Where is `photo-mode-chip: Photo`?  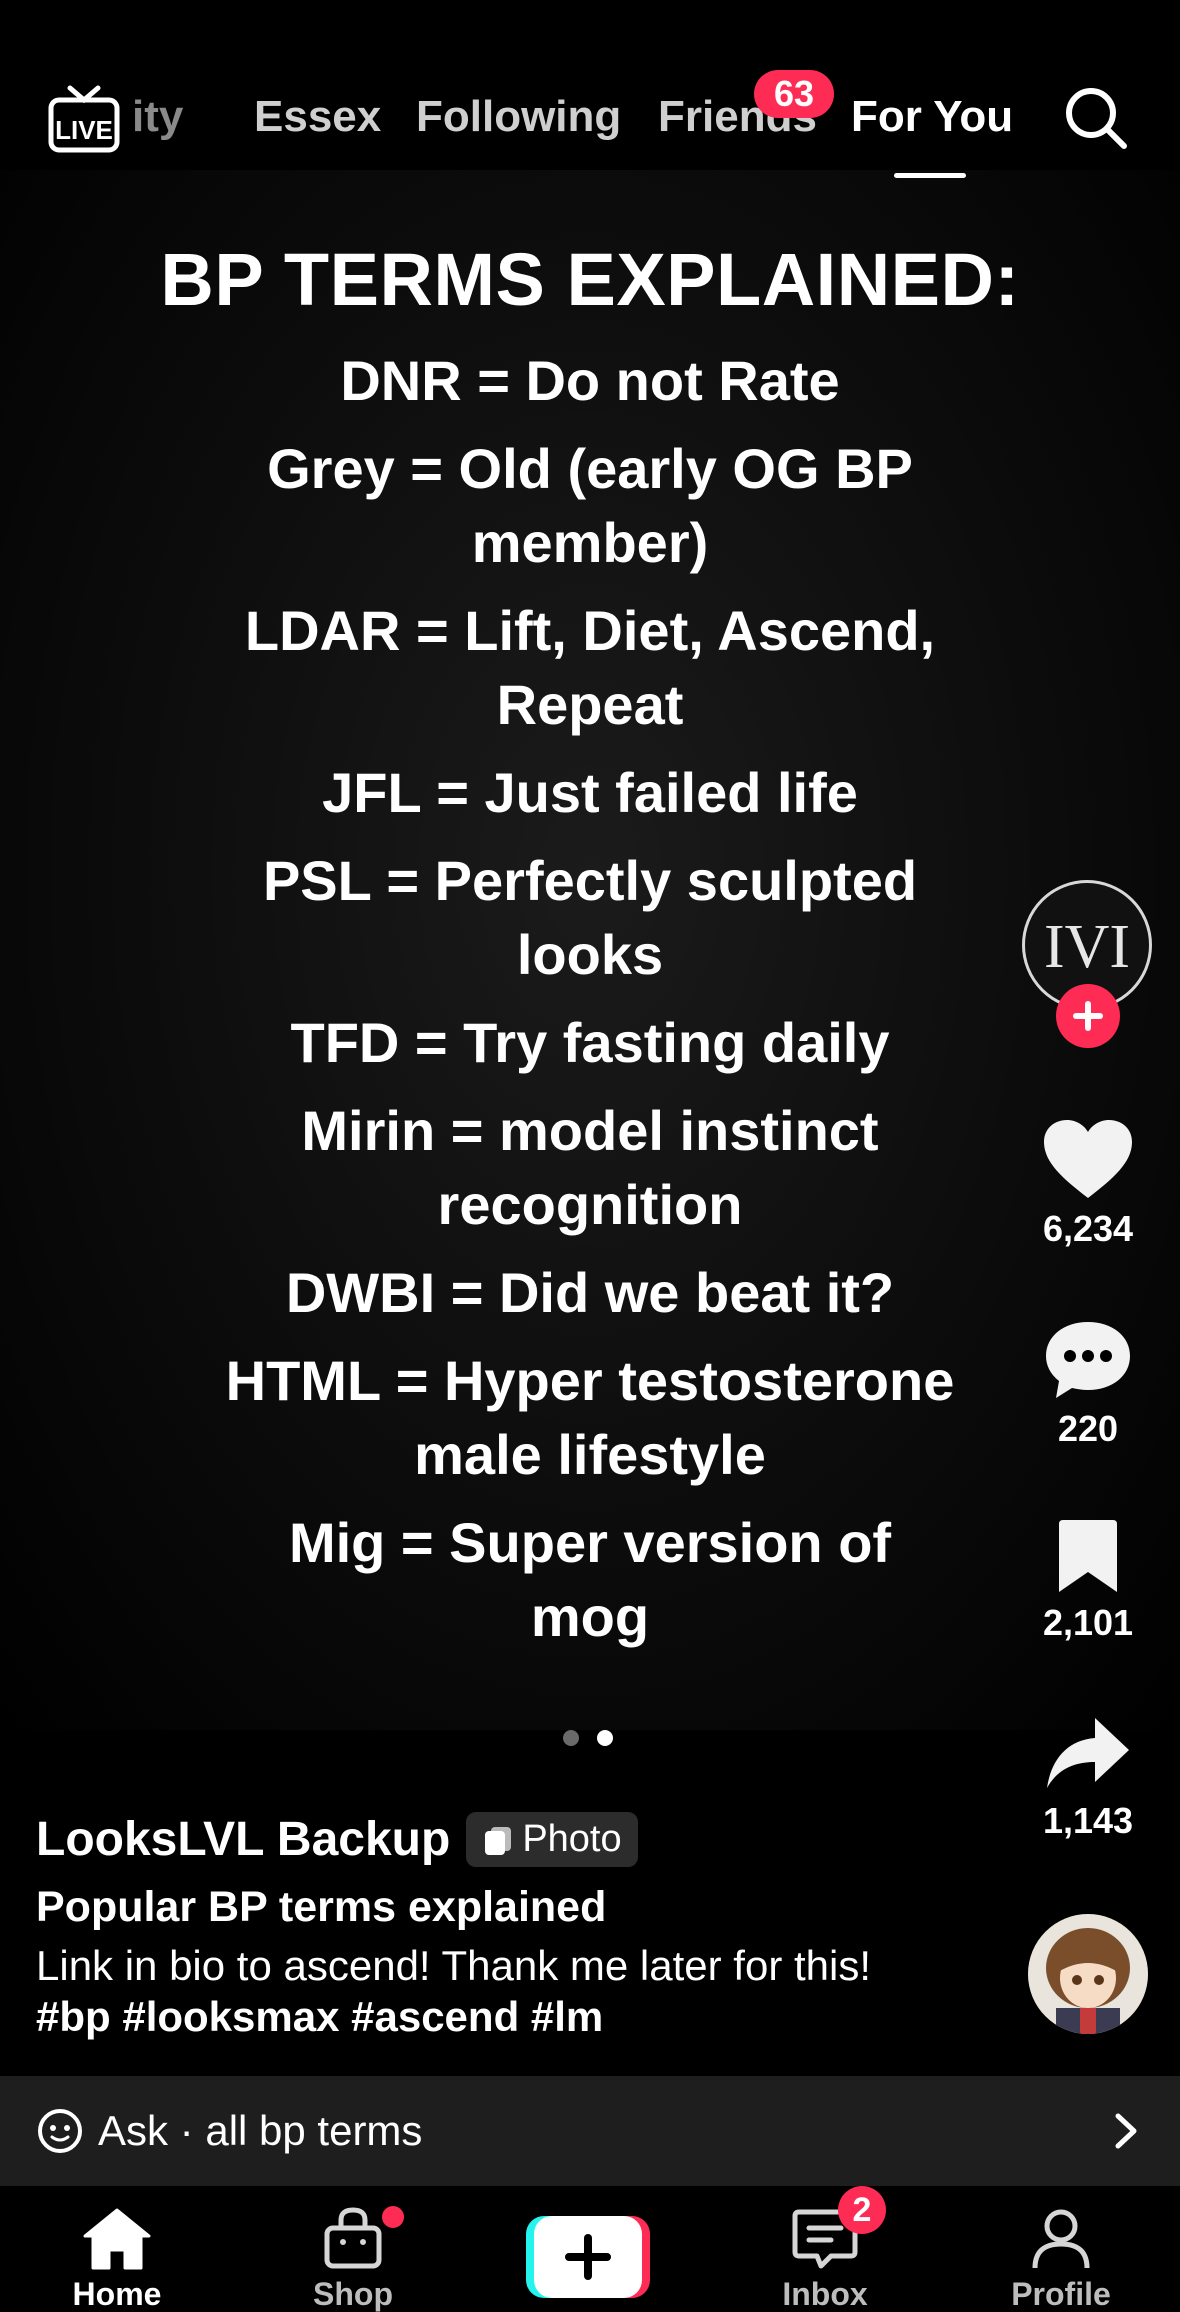
photo-mode-chip: Photo is located at coordinates (552, 1839).